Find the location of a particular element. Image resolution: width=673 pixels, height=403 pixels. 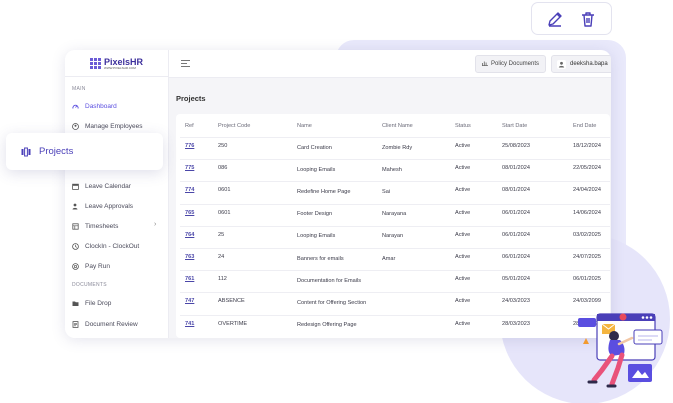

sidebar-item-label: Timesheets is located at coordinates (102, 226).